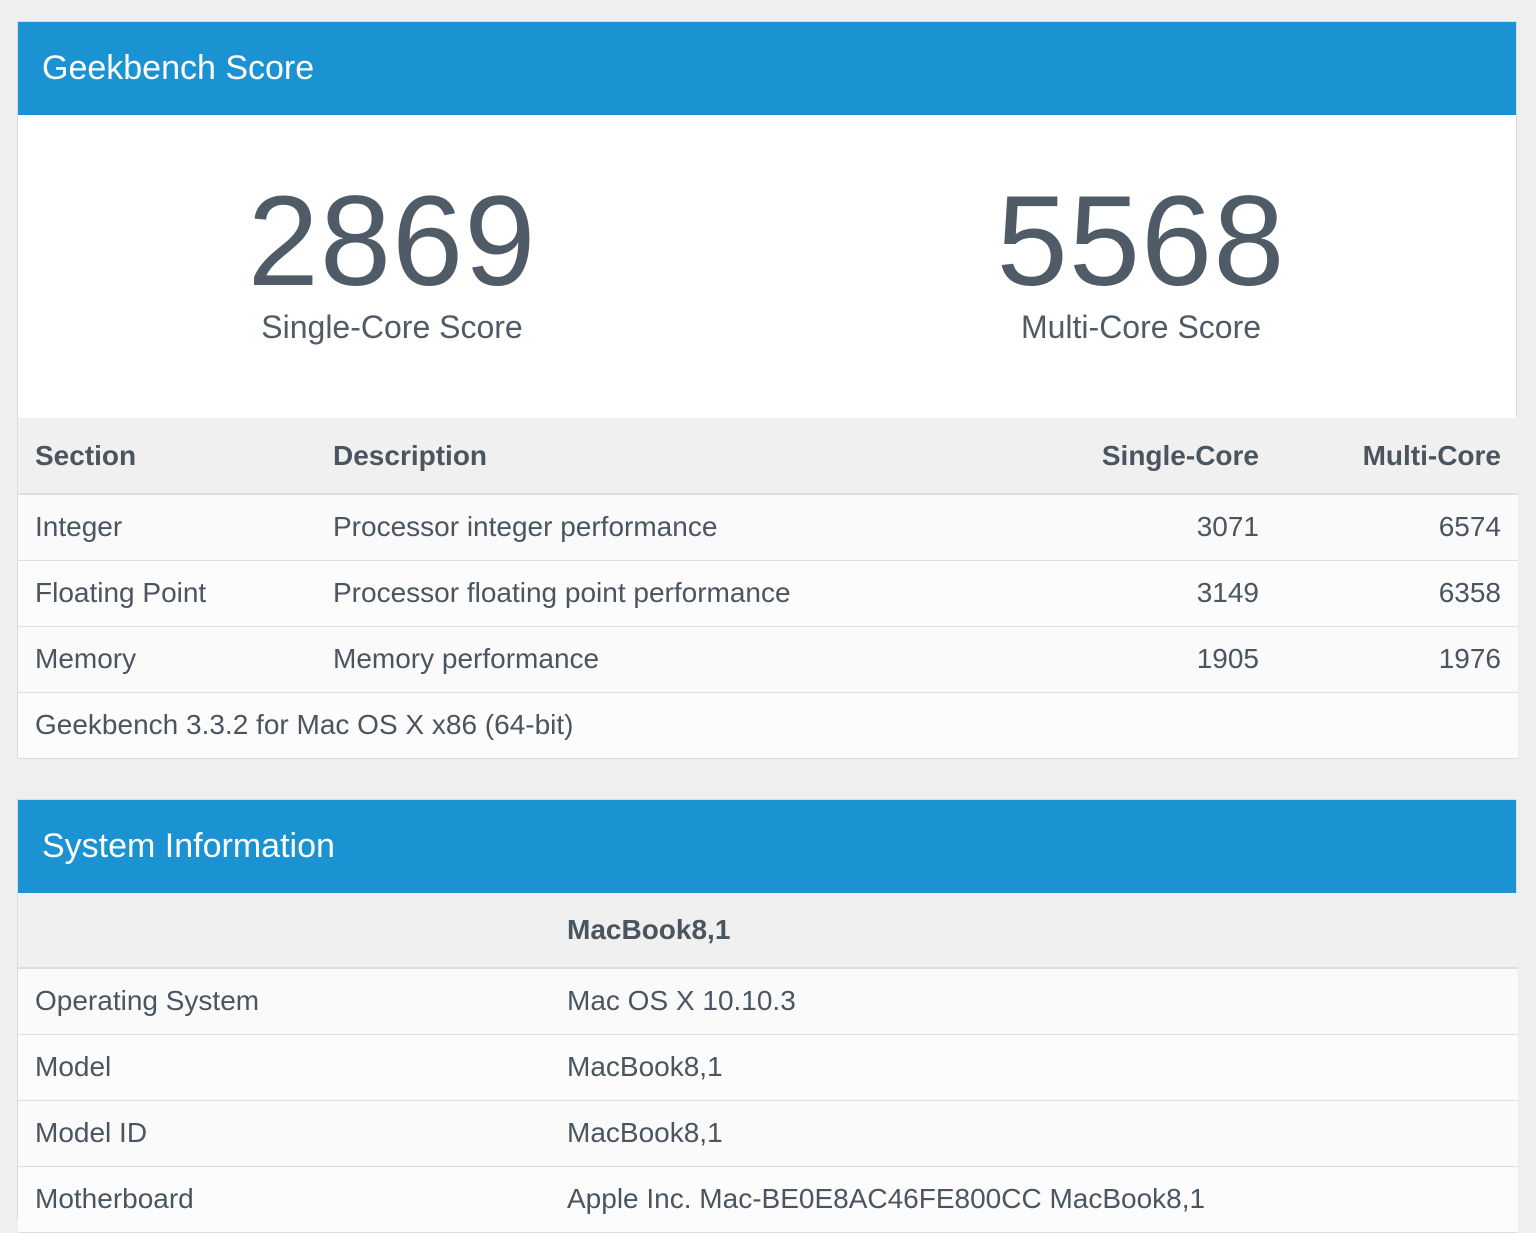  Describe the element at coordinates (284, 931) in the screenshot. I see `header-empty` at that location.